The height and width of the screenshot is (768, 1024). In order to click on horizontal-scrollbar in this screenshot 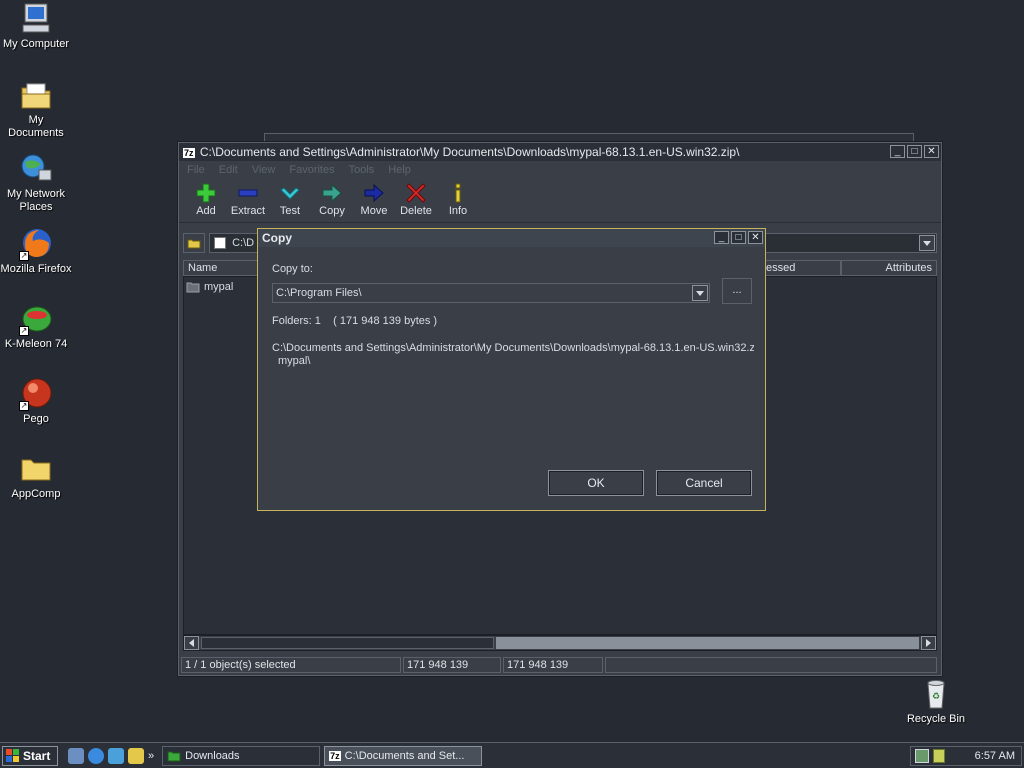, I will do `click(560, 643)`.